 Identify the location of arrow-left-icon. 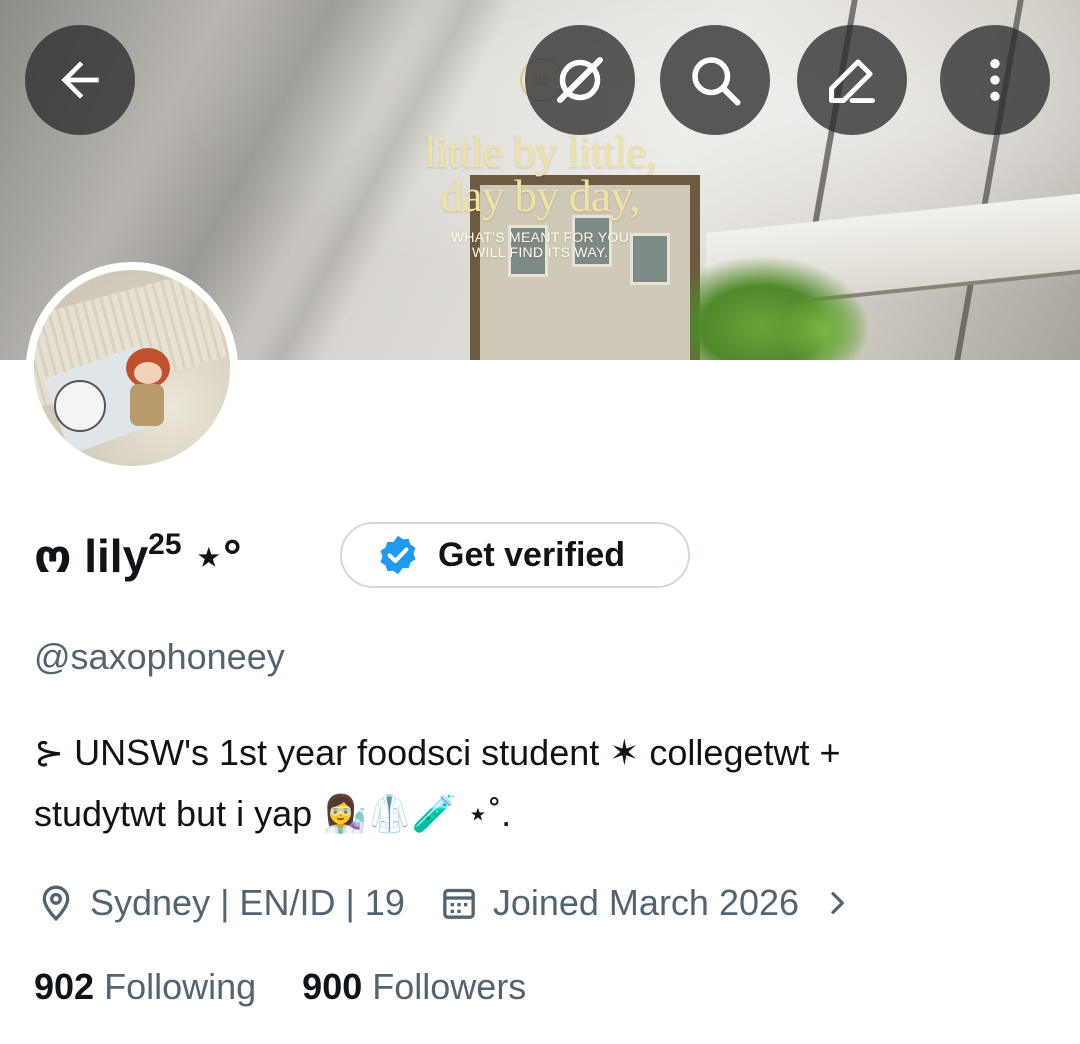
(80, 80).